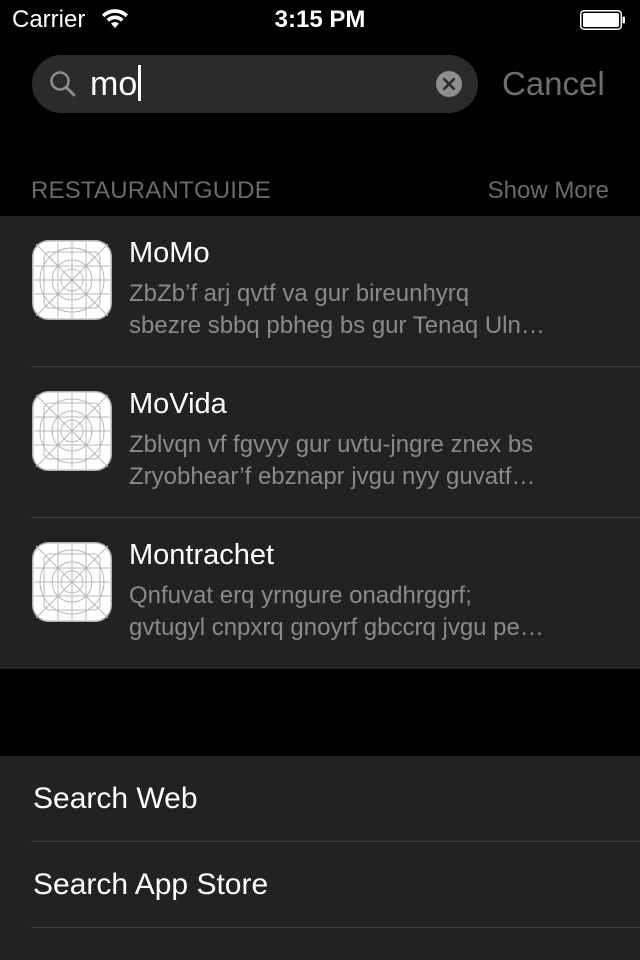 This screenshot has width=640, height=960. What do you see at coordinates (449, 84) in the screenshot?
I see `clear-icon` at bounding box center [449, 84].